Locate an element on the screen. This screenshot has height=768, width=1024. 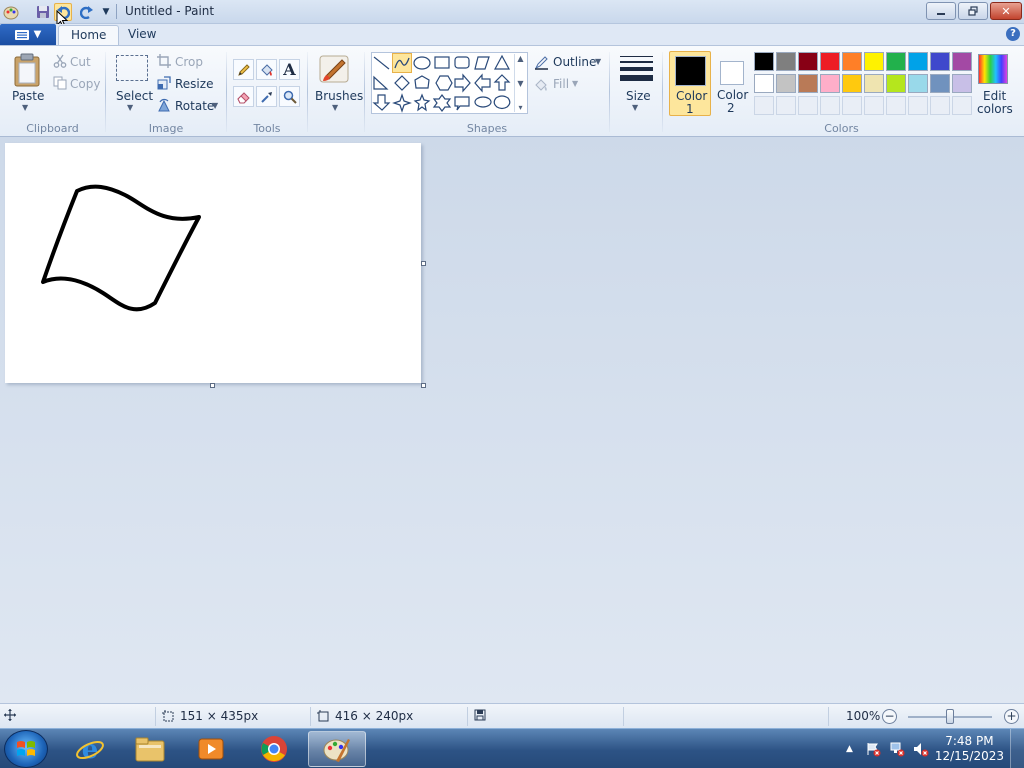
expand-gallery-icon: ▾ is located at coordinates (520, 107).